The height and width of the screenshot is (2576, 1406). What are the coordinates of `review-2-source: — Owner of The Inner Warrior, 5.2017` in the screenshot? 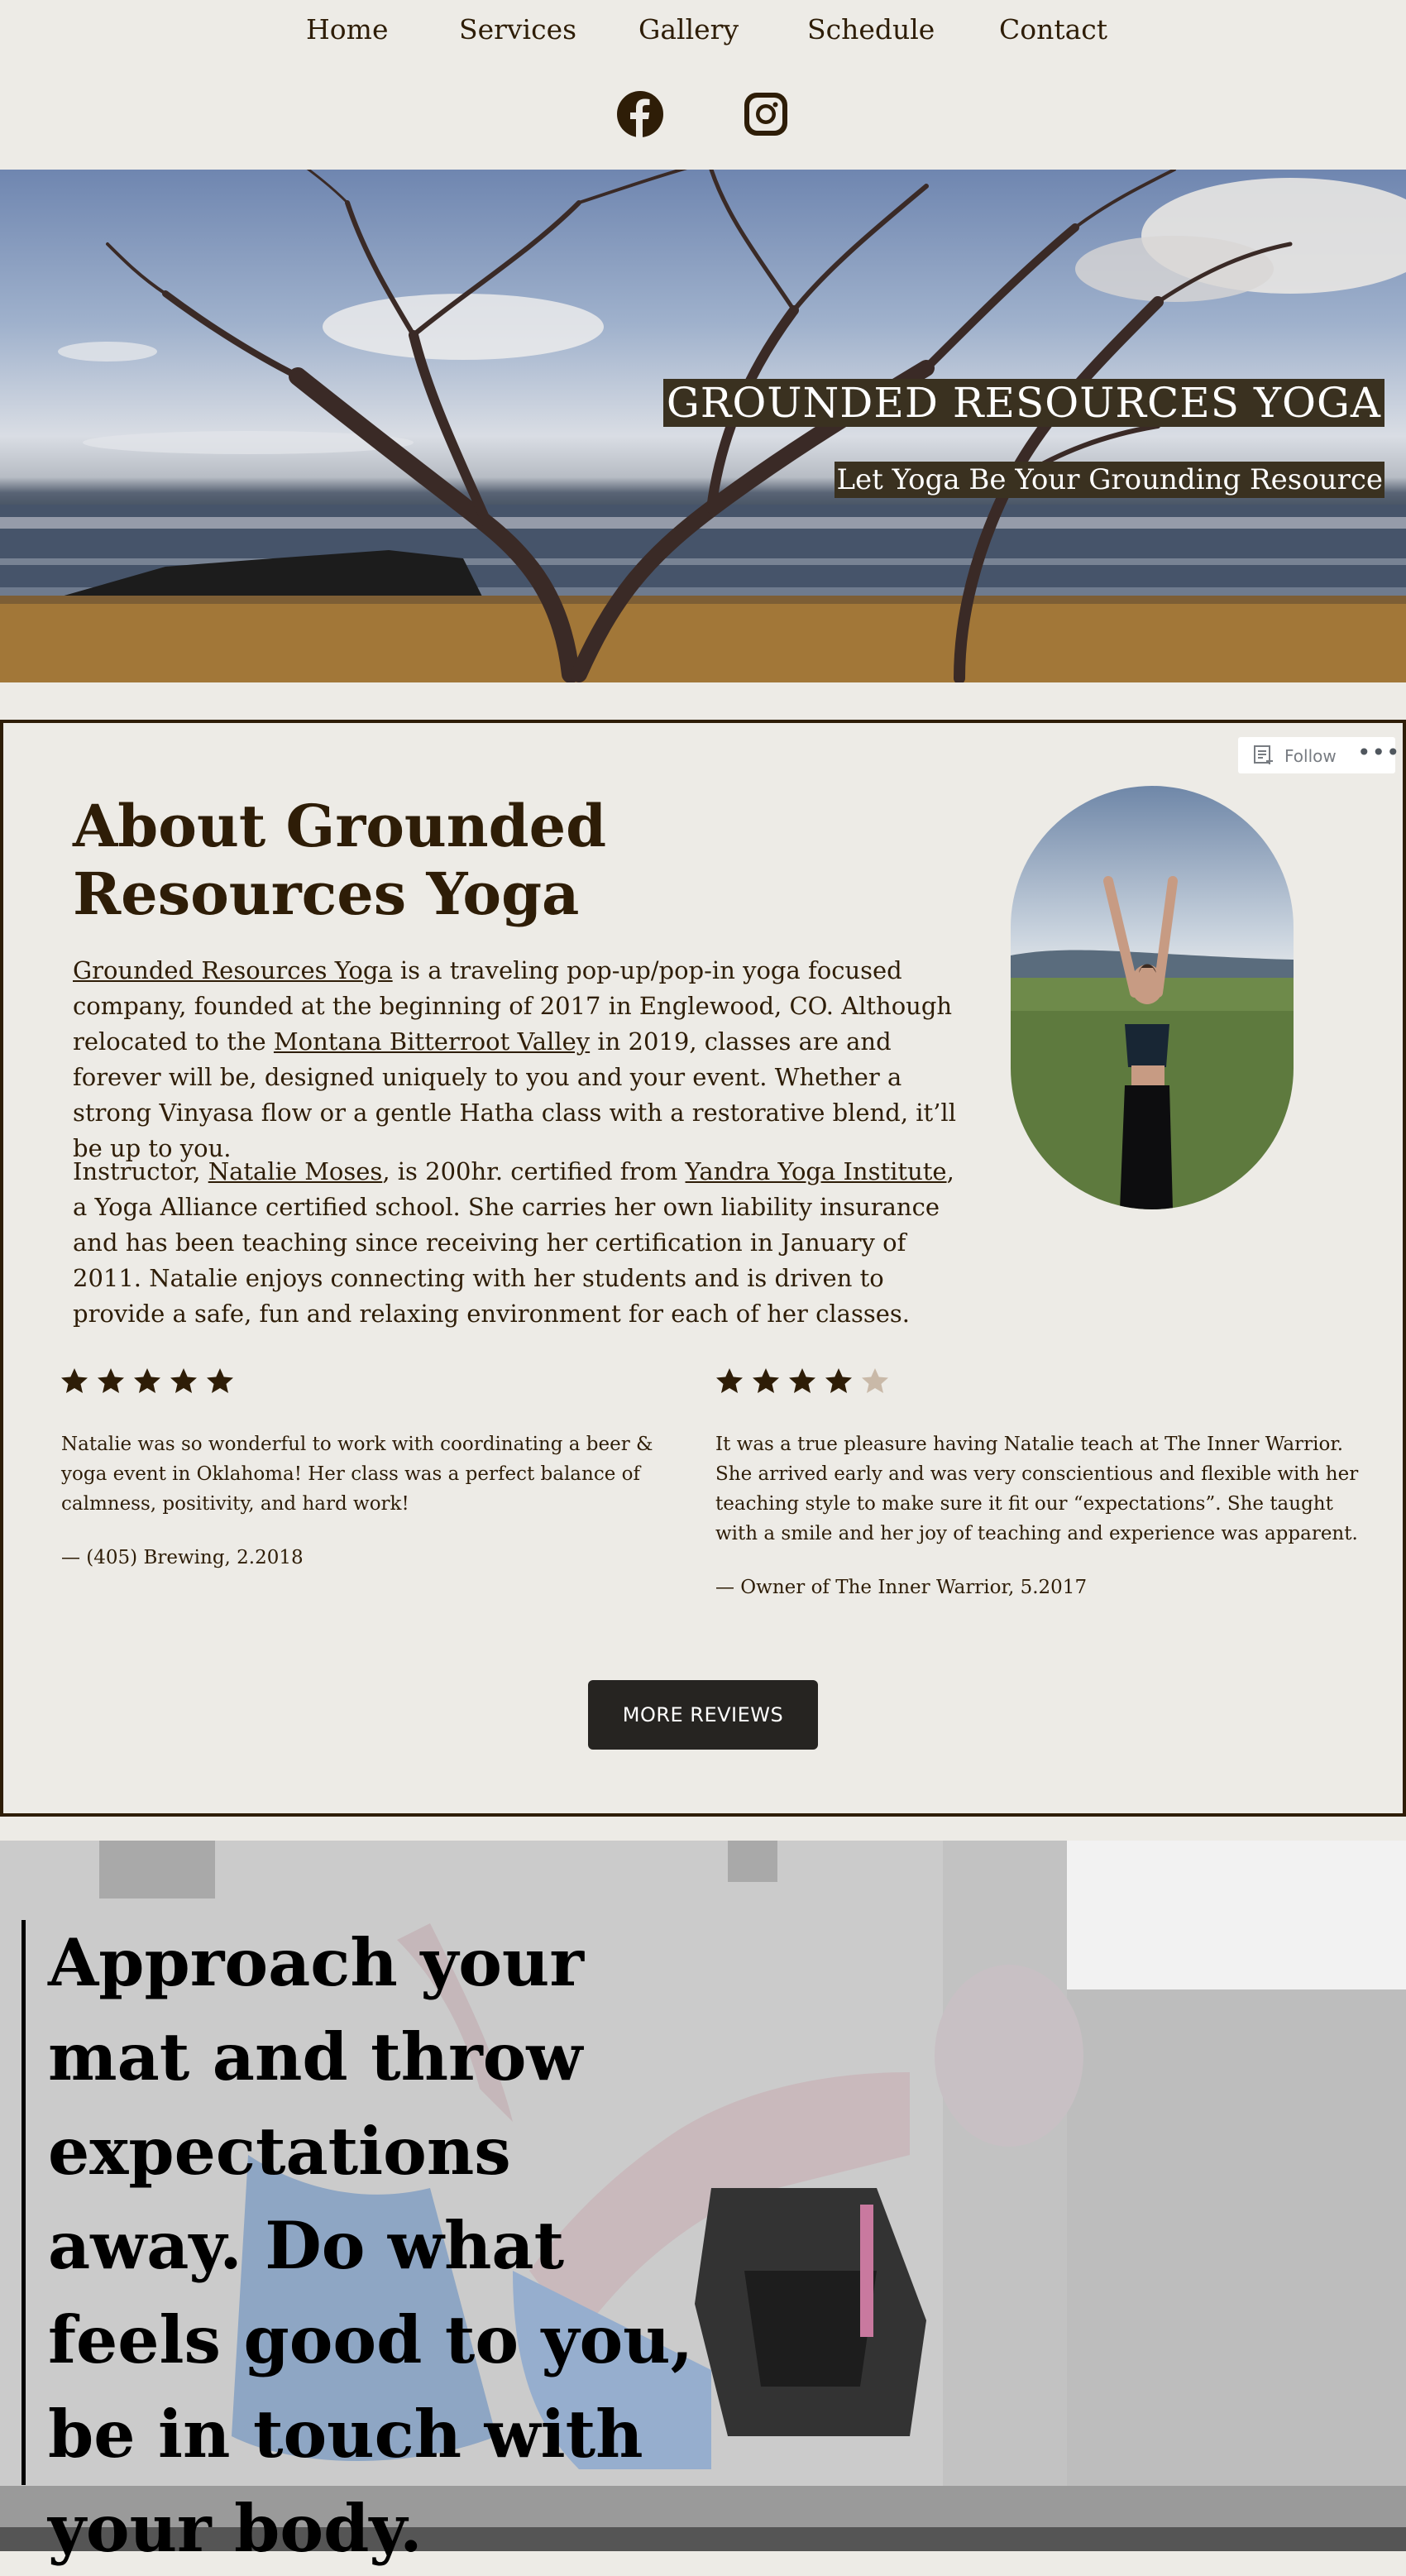 It's located at (902, 1587).